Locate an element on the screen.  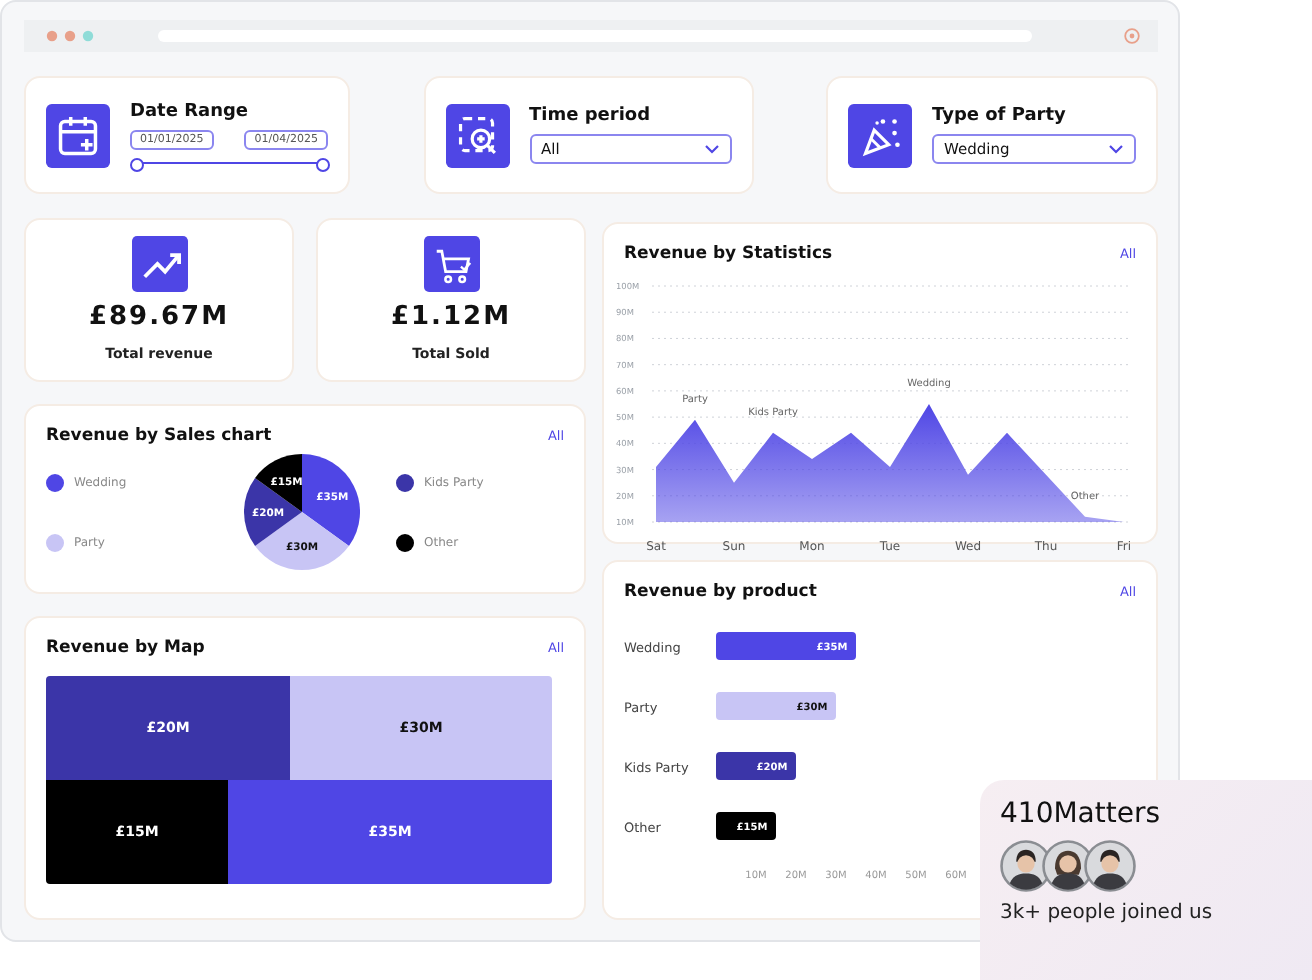
card-title: Revenue by Map is located at coordinates (125, 648).